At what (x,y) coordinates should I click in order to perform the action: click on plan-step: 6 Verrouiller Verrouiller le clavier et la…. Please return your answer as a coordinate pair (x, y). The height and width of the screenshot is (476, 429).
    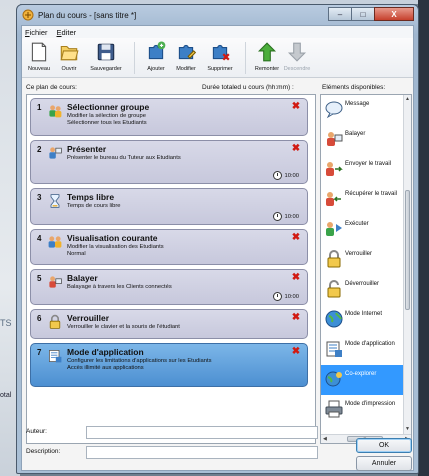
    Looking at the image, I should click on (169, 324).